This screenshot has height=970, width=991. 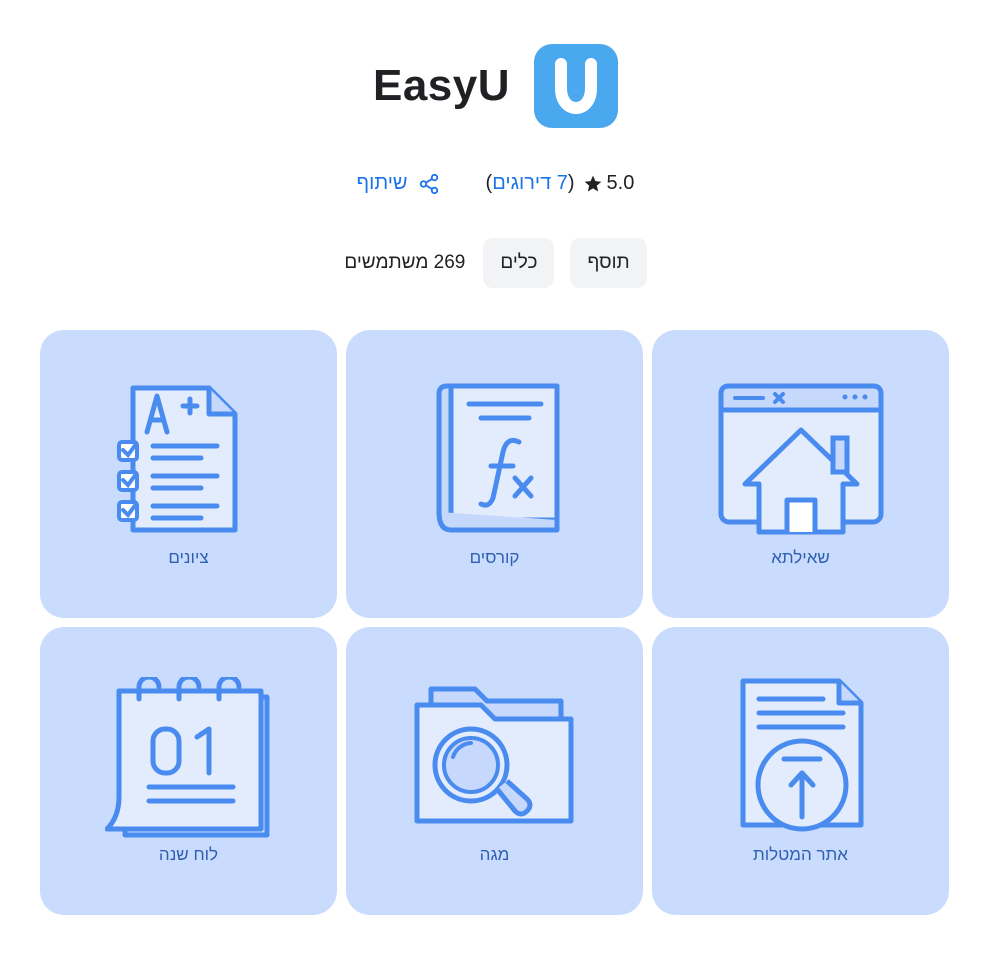 I want to click on chip-addon: תוסף, so click(x=608, y=263).